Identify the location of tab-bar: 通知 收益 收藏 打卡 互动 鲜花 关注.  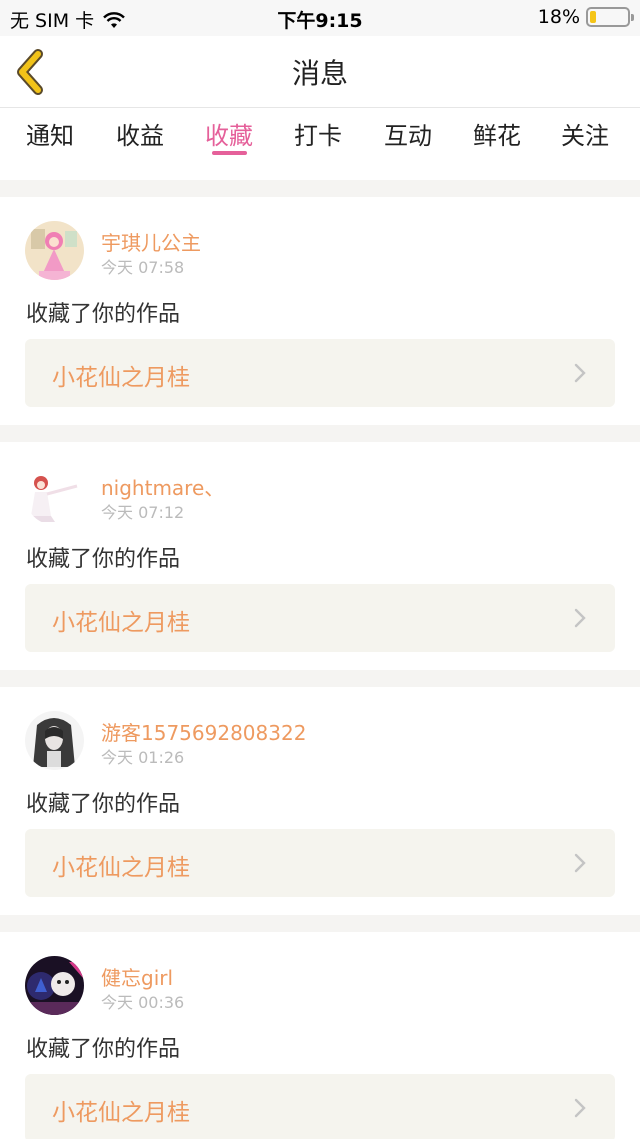
(320, 144).